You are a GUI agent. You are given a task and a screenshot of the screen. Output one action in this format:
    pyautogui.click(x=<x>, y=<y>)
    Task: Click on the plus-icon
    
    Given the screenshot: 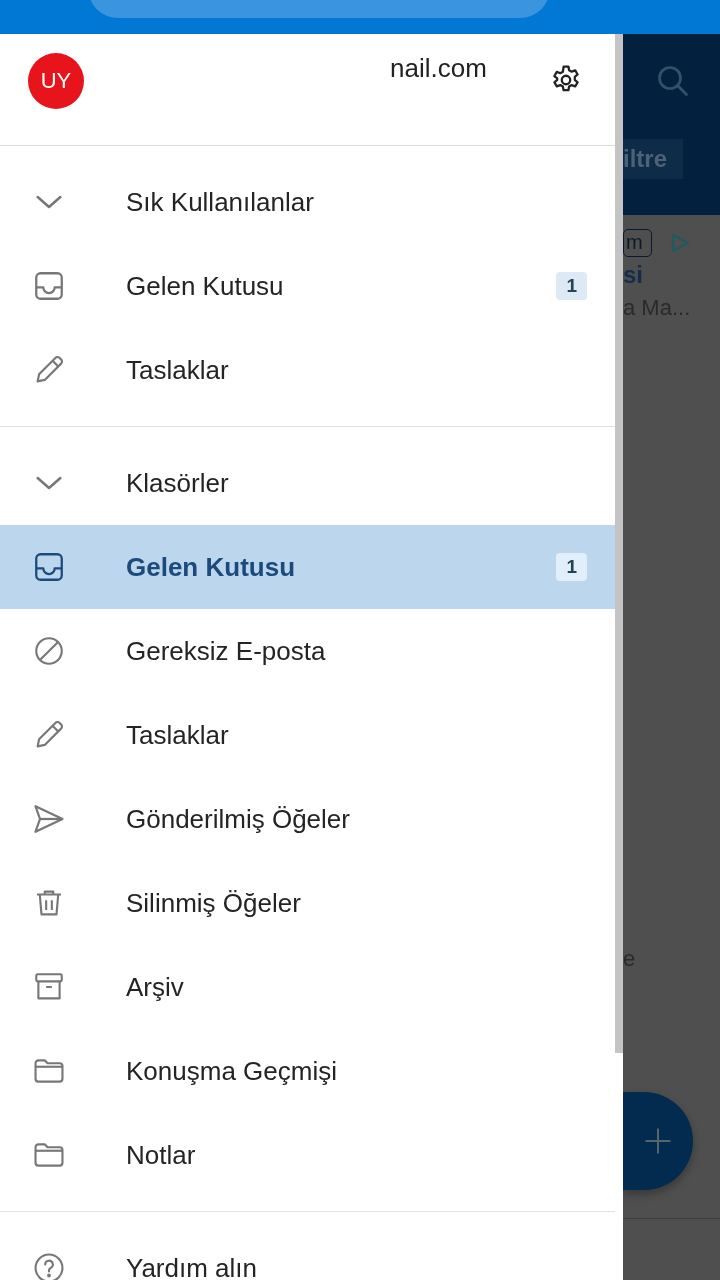 What is the action you would take?
    pyautogui.click(x=658, y=1141)
    